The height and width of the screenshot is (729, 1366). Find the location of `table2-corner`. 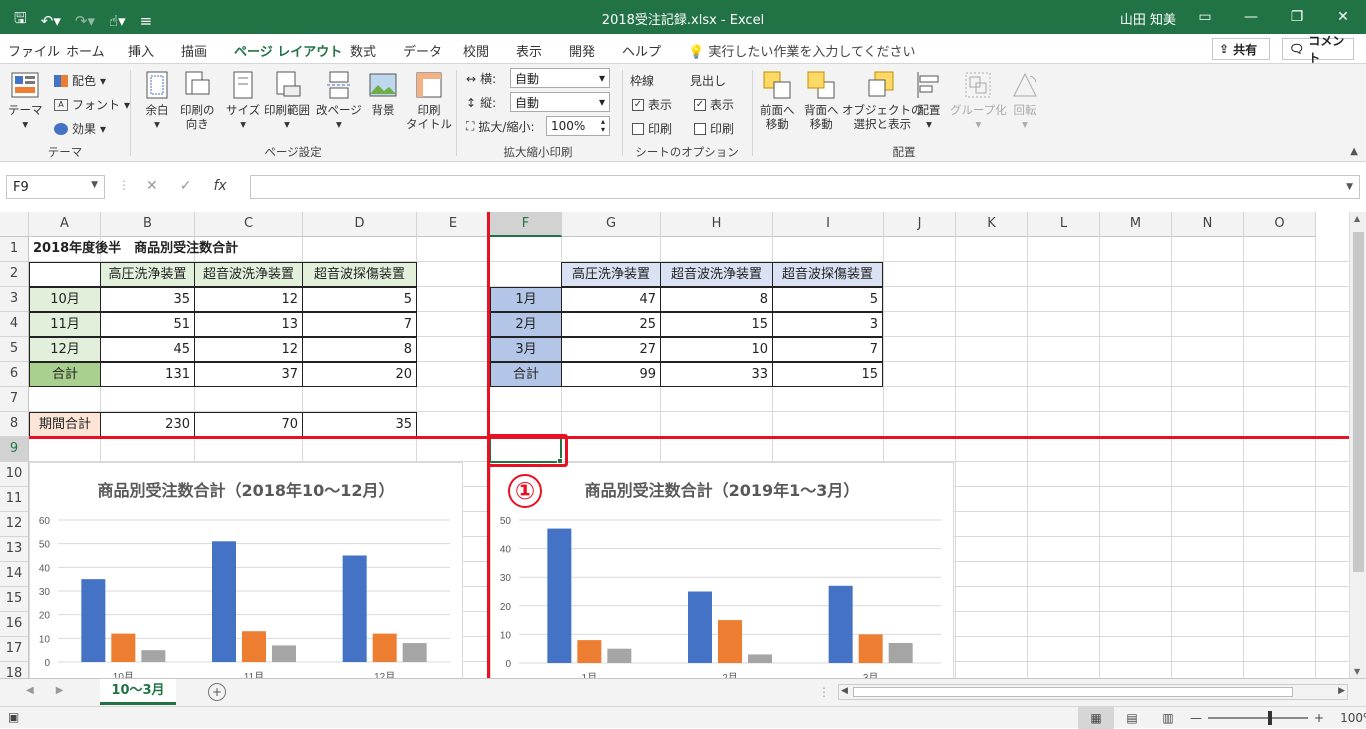

table2-corner is located at coordinates (526, 274).